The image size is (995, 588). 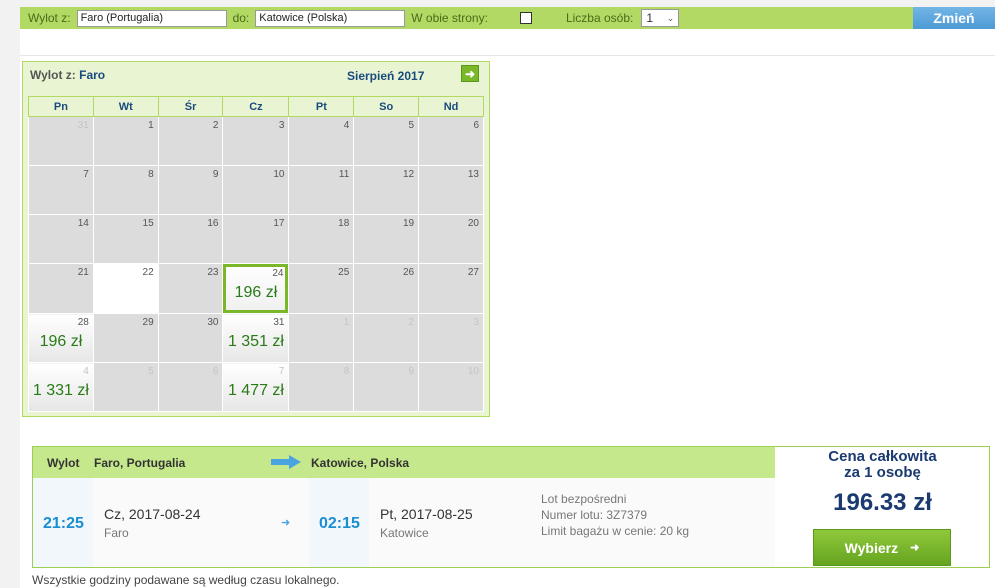 What do you see at coordinates (164, 514) in the screenshot?
I see `departure-date-value: 2017-08-24` at bounding box center [164, 514].